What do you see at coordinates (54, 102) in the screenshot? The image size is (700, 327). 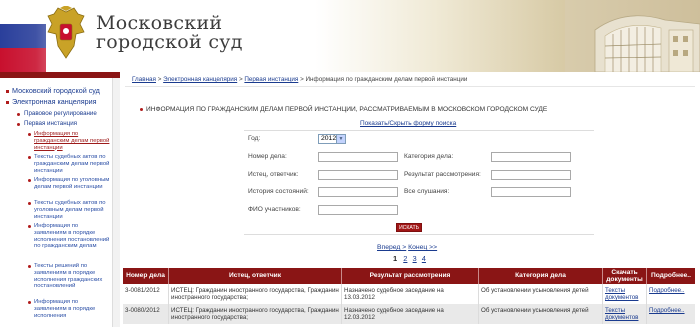 I see `sidebar-item-e-office: Электронная канцелярия` at bounding box center [54, 102].